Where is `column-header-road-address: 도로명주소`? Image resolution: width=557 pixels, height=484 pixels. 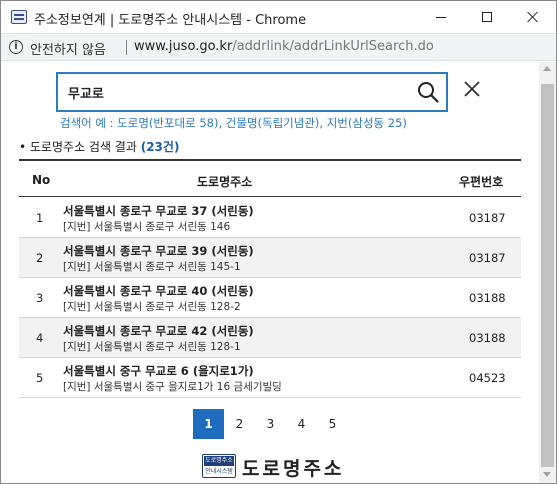
column-header-road-address: 도로명주소 is located at coordinates (225, 182).